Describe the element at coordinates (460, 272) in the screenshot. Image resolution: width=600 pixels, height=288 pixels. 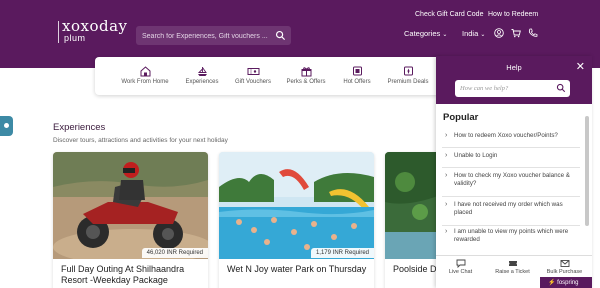
I see `live-chat-label: Live Chat` at that location.